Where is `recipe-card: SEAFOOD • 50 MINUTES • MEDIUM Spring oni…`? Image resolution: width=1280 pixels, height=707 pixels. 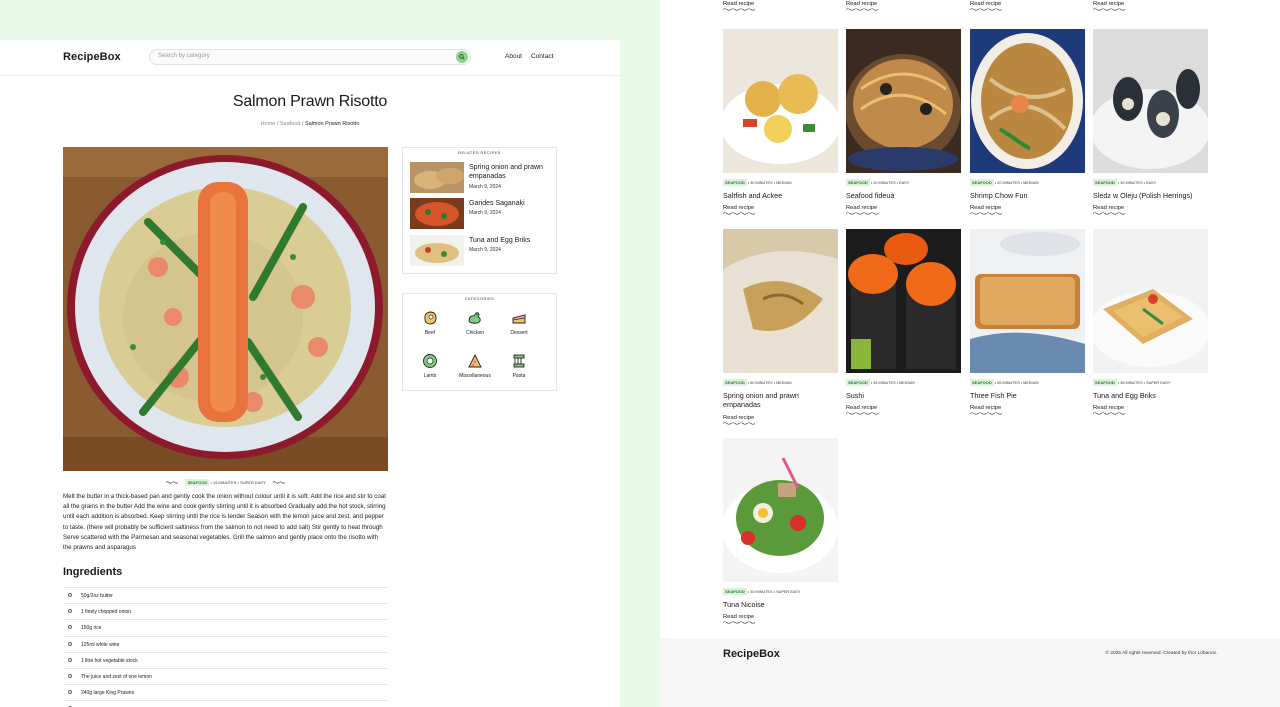 recipe-card: SEAFOOD • 50 MINUTES • MEDIUM Spring oni… is located at coordinates (780, 327).